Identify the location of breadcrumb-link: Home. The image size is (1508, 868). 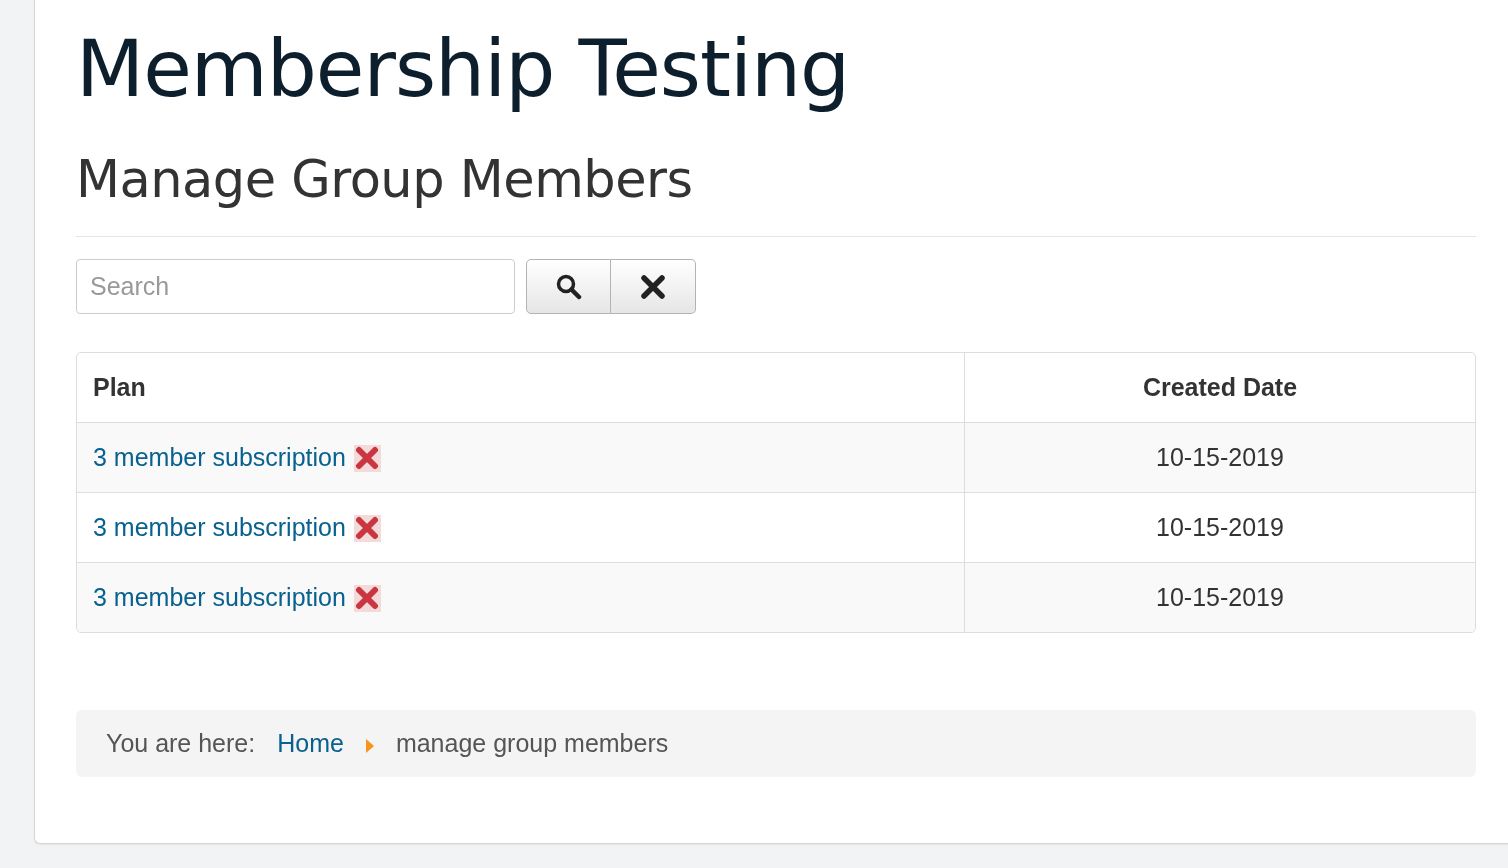
(310, 743).